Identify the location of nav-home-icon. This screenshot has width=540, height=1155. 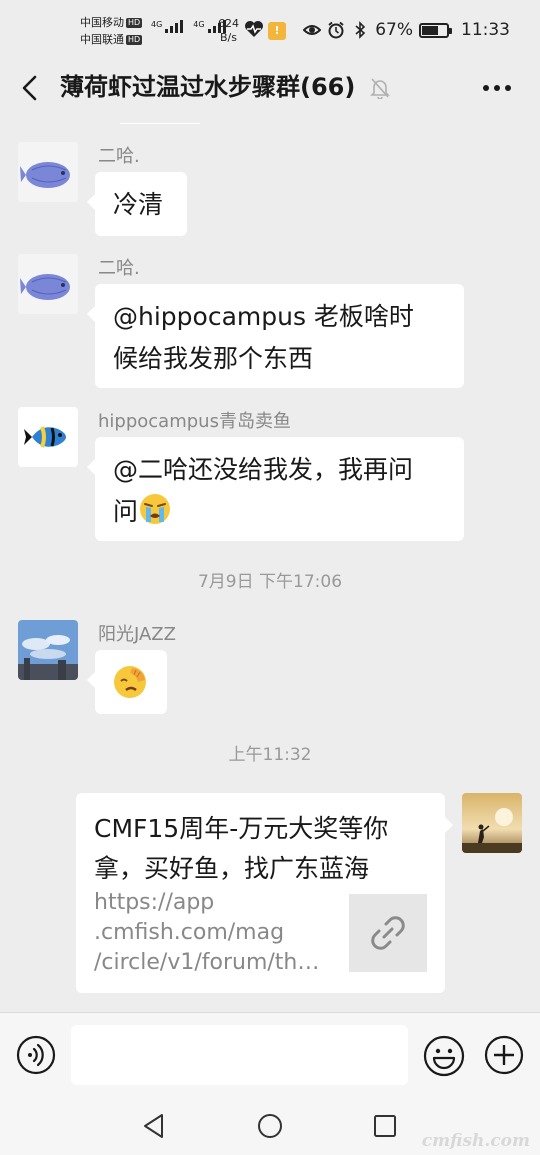
(270, 1126).